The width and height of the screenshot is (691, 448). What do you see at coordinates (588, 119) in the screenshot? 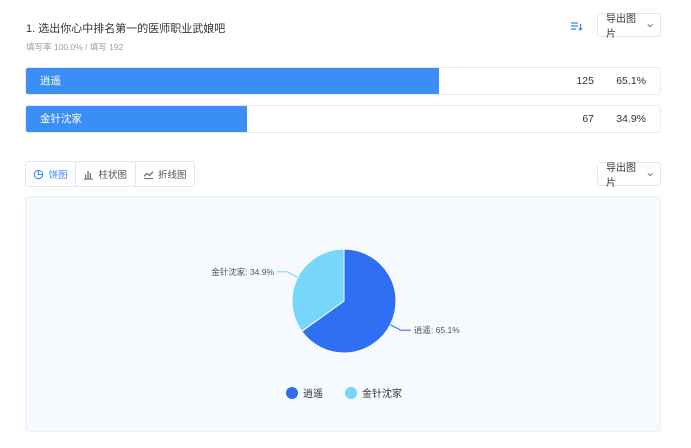
I see `result-count: 67` at bounding box center [588, 119].